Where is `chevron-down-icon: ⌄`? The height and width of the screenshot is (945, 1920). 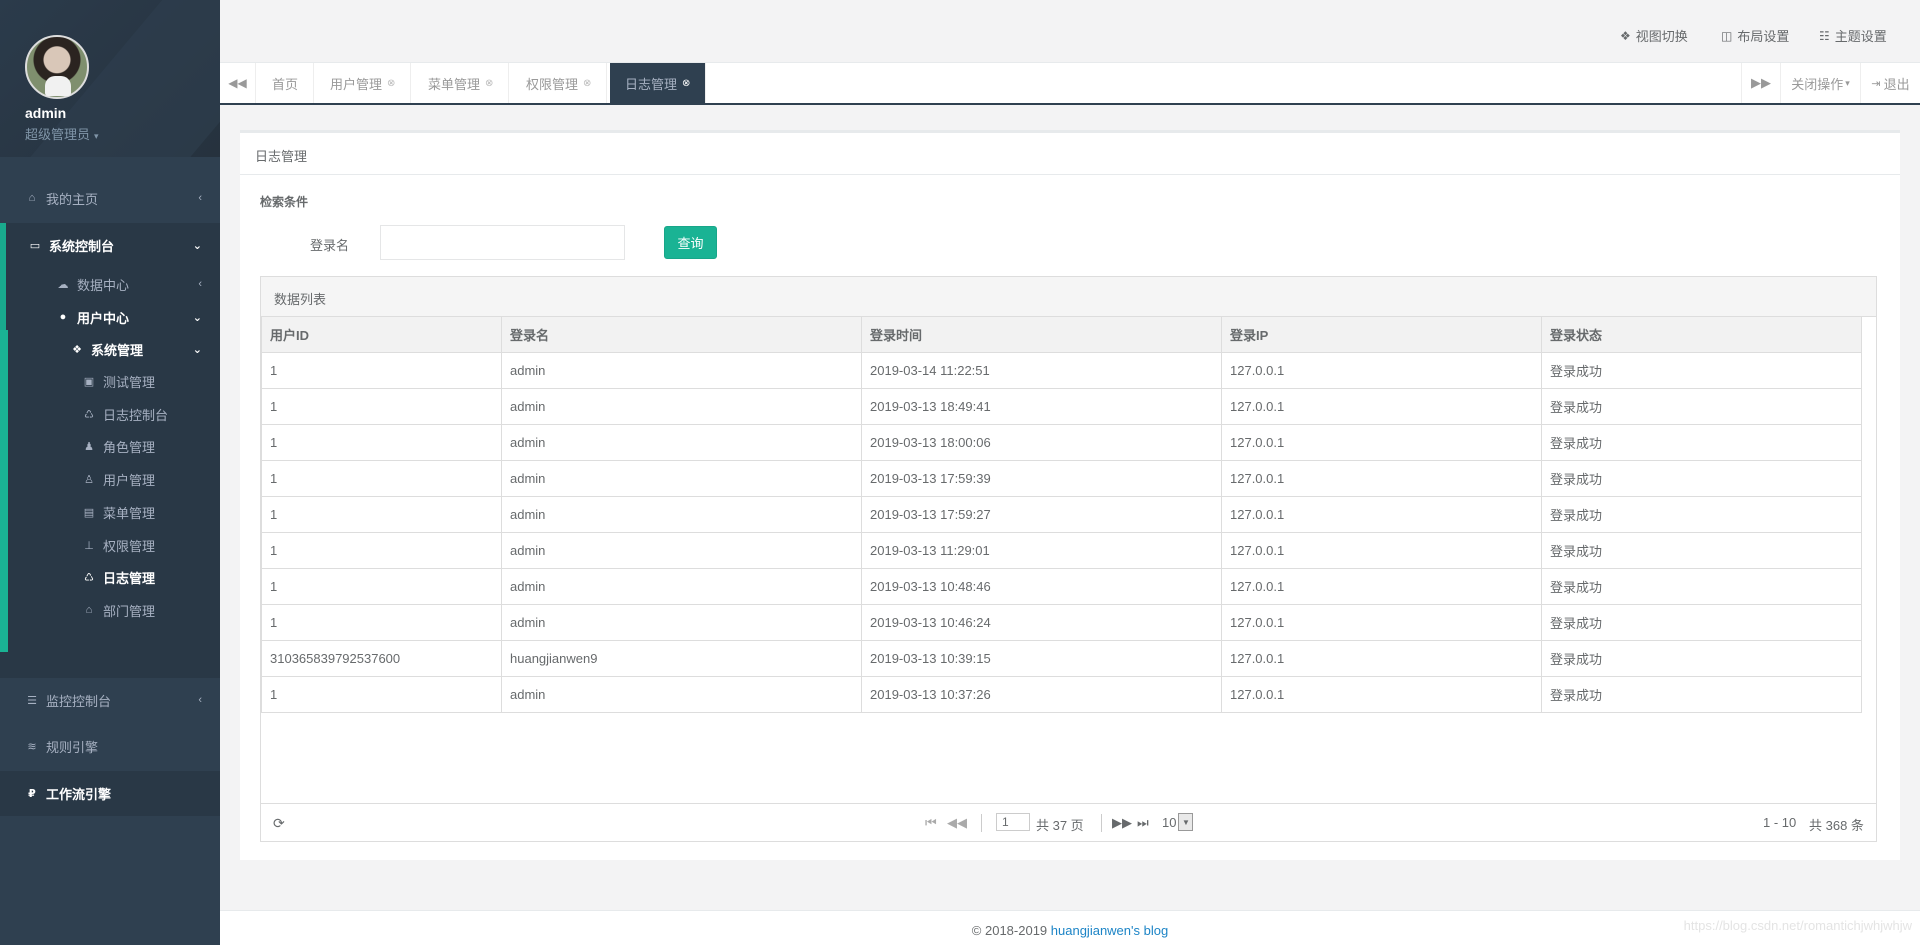 chevron-down-icon: ⌄ is located at coordinates (197, 317).